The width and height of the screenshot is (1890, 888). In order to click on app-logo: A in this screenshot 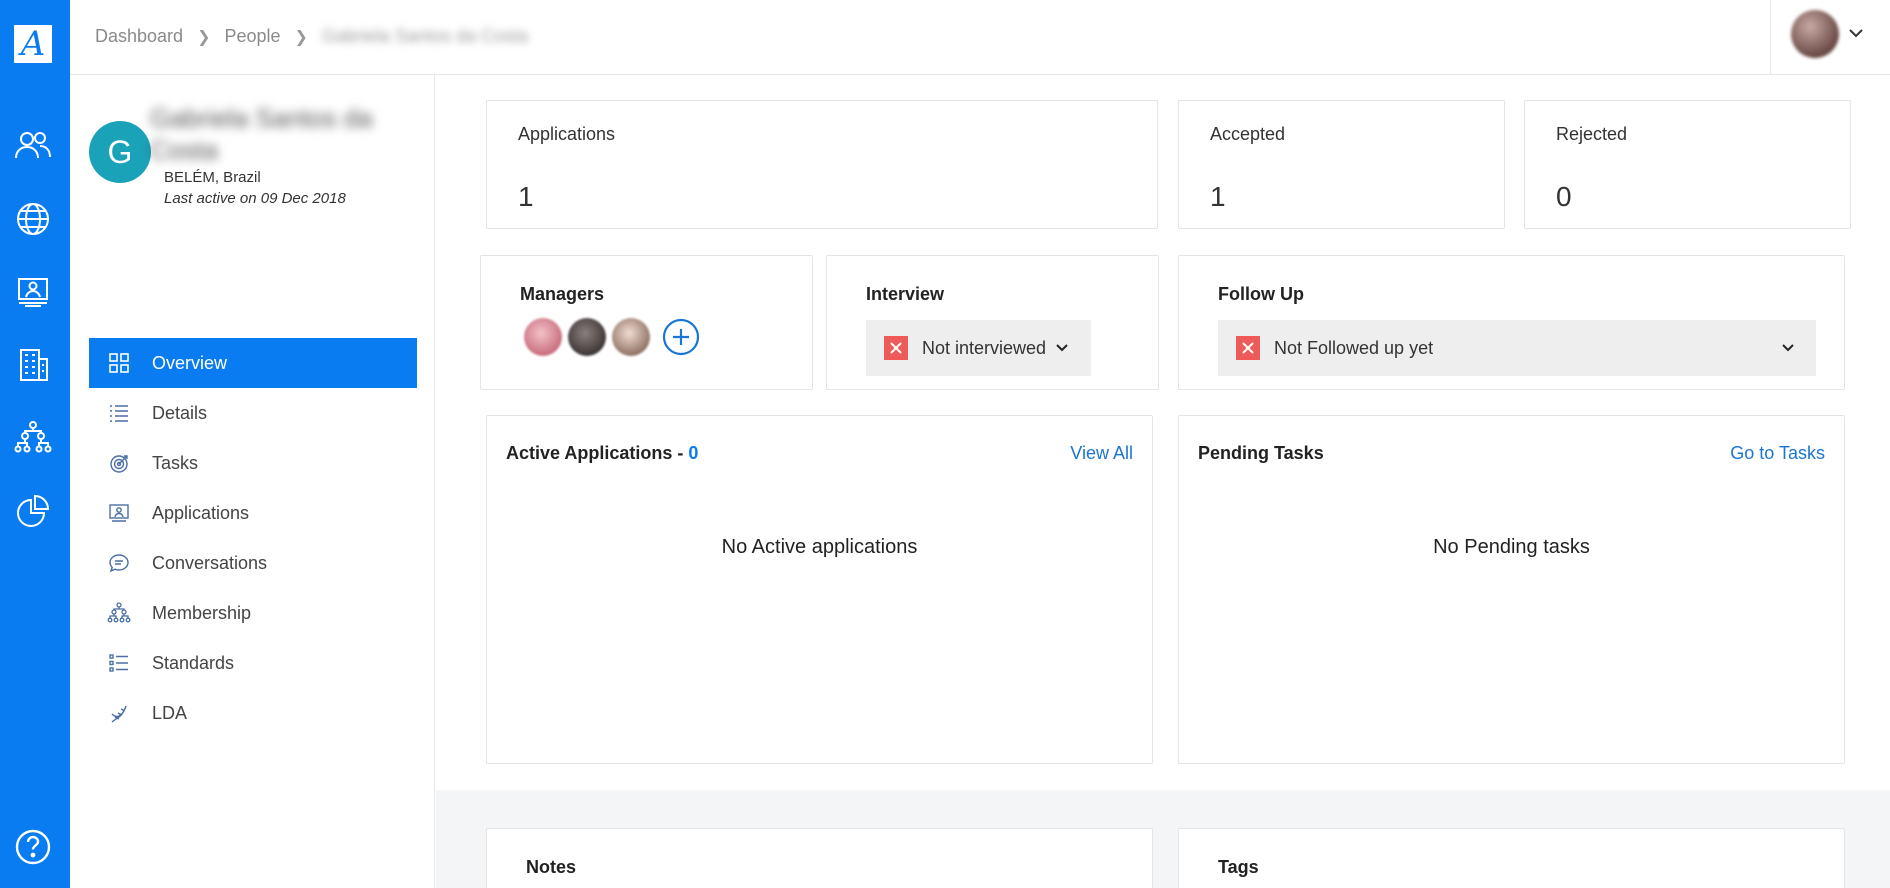, I will do `click(33, 44)`.